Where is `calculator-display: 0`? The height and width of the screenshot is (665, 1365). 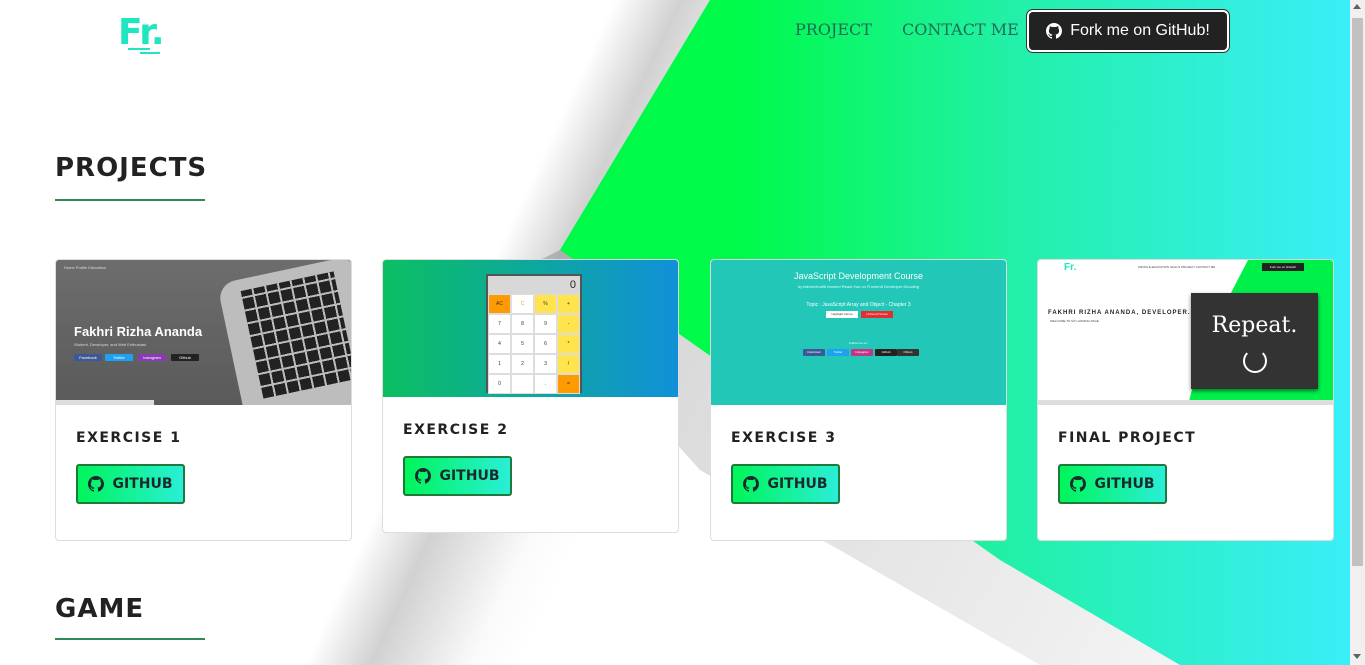 calculator-display: 0 is located at coordinates (534, 285).